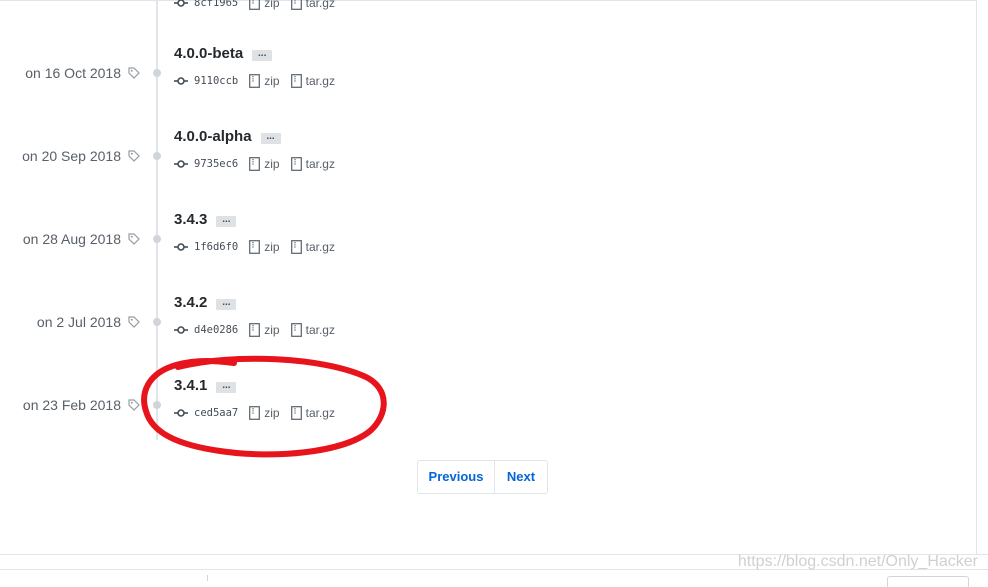 This screenshot has width=988, height=587. Describe the element at coordinates (928, 581) in the screenshot. I see `footer-button-edge` at that location.